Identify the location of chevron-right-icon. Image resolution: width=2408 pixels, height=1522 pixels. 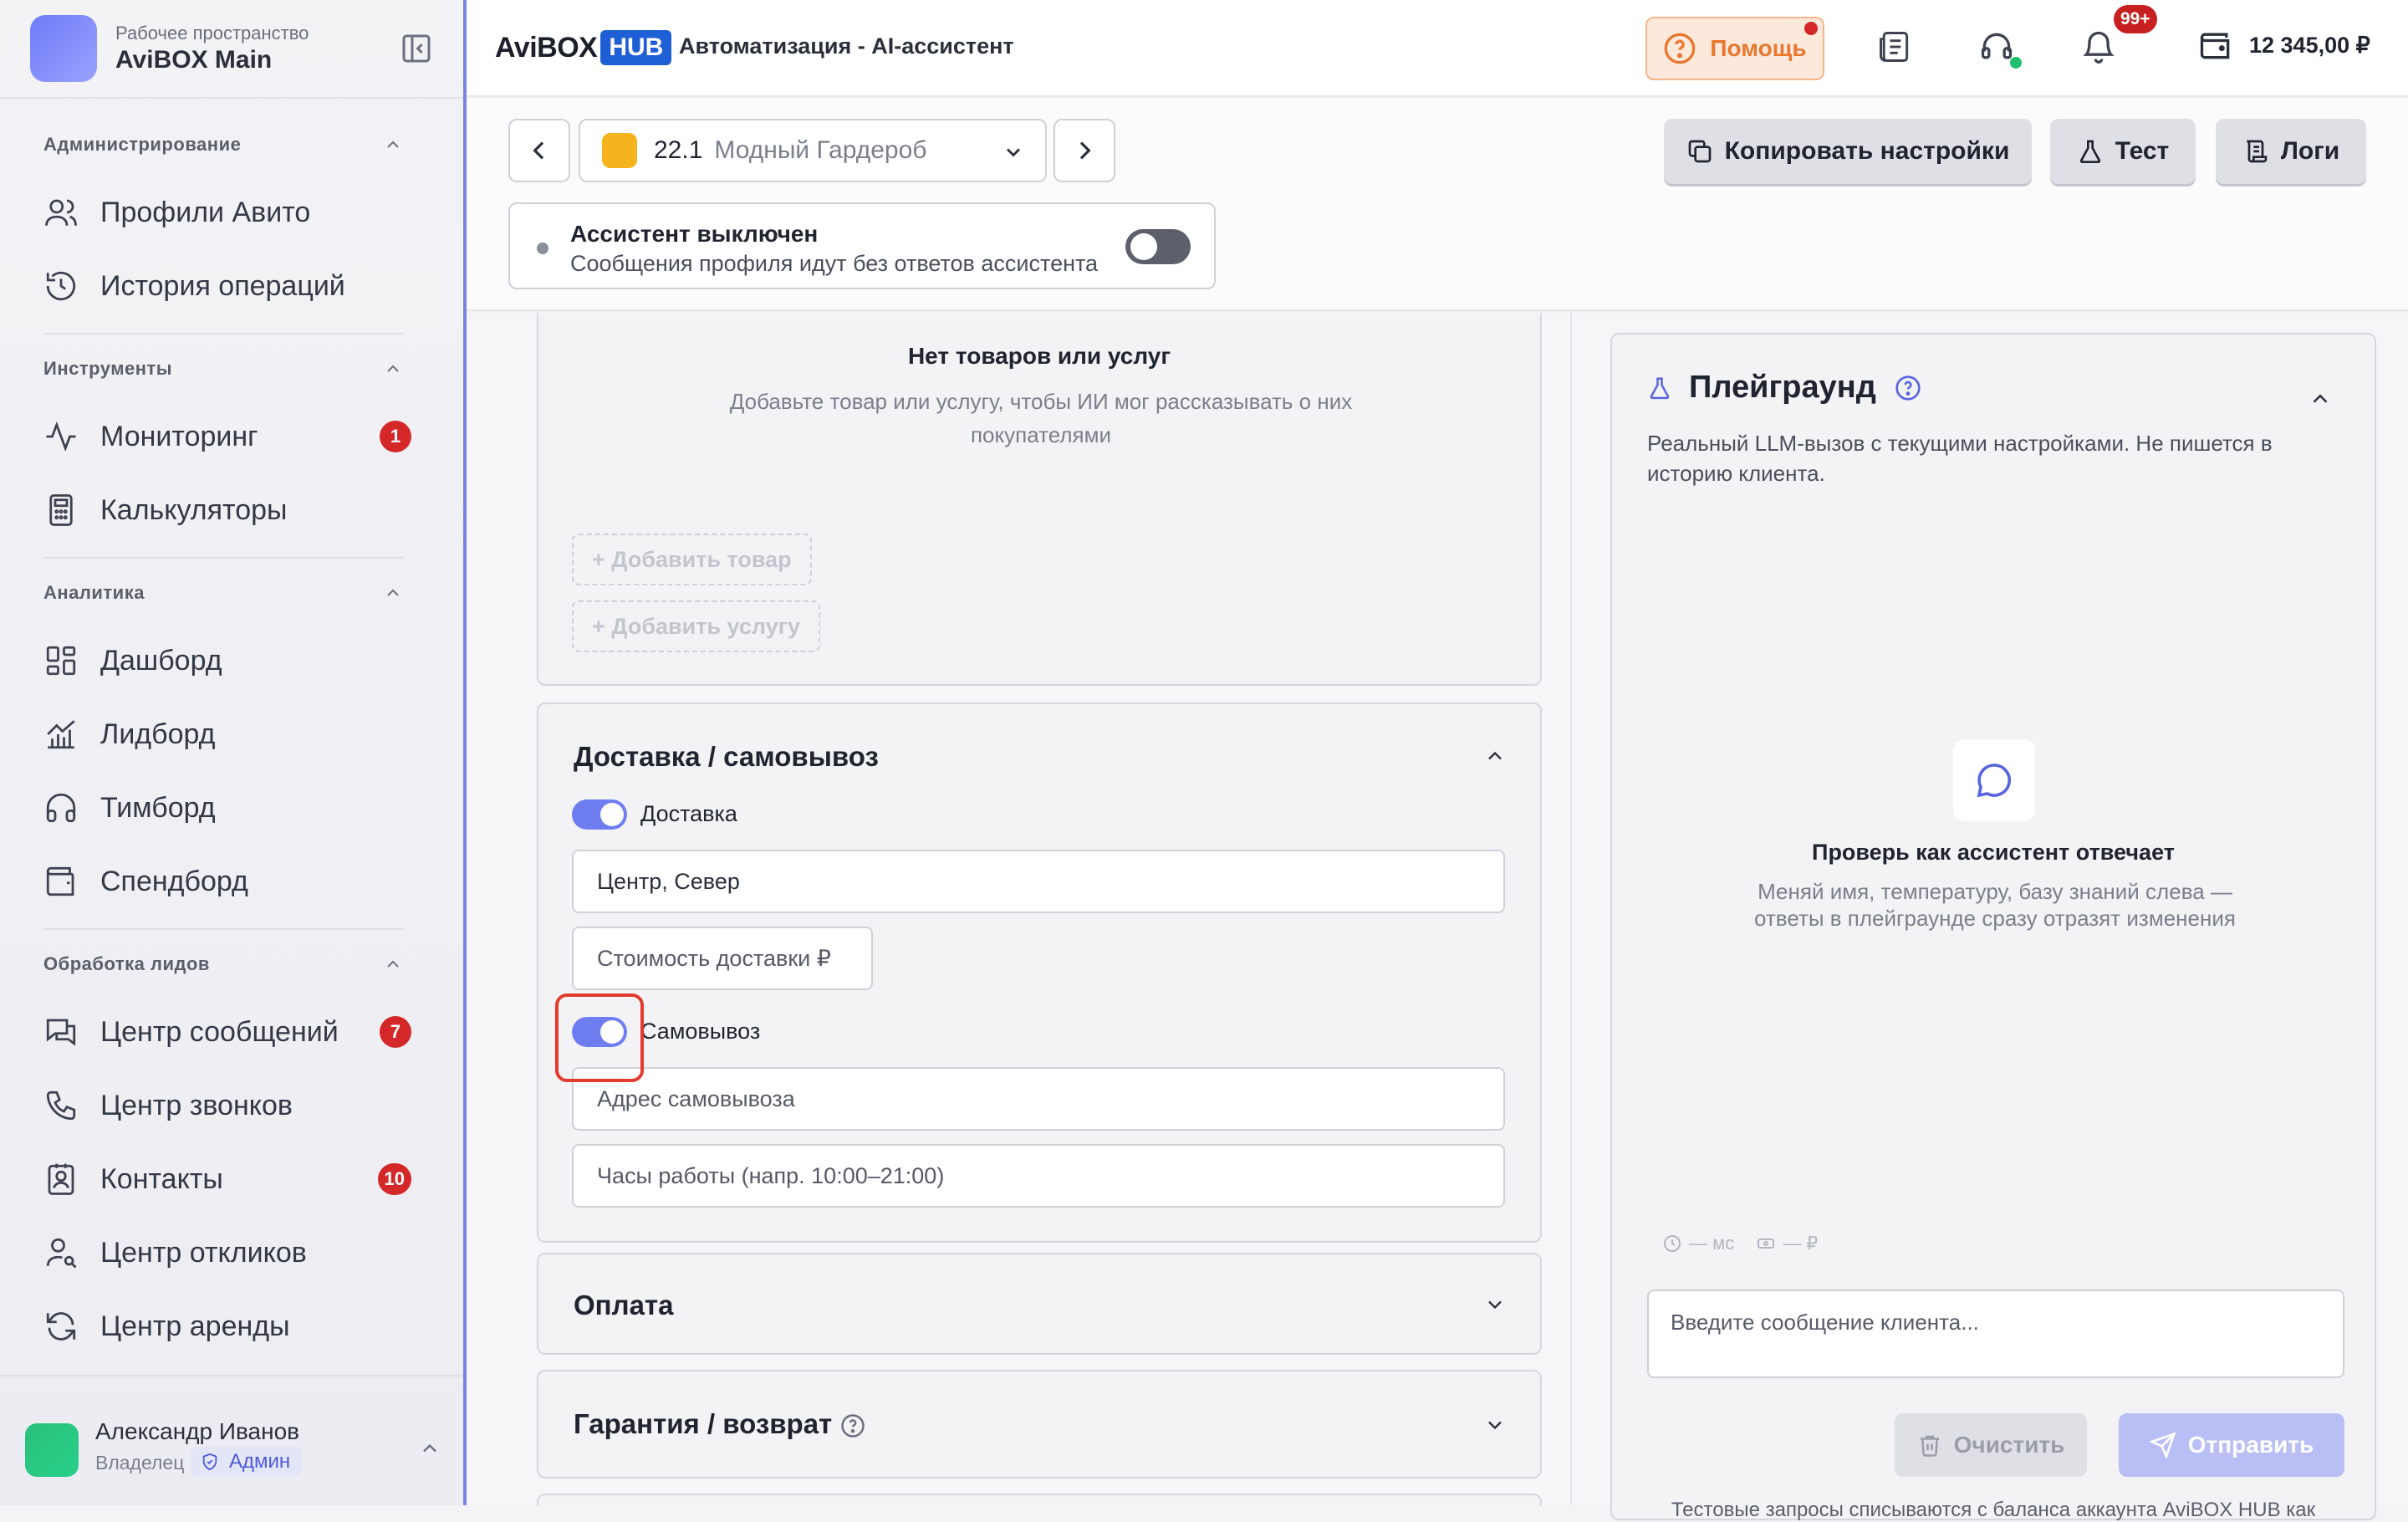
(1085, 150).